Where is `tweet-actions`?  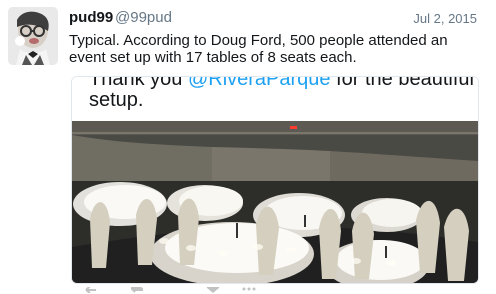
tweet-actions is located at coordinates (274, 290).